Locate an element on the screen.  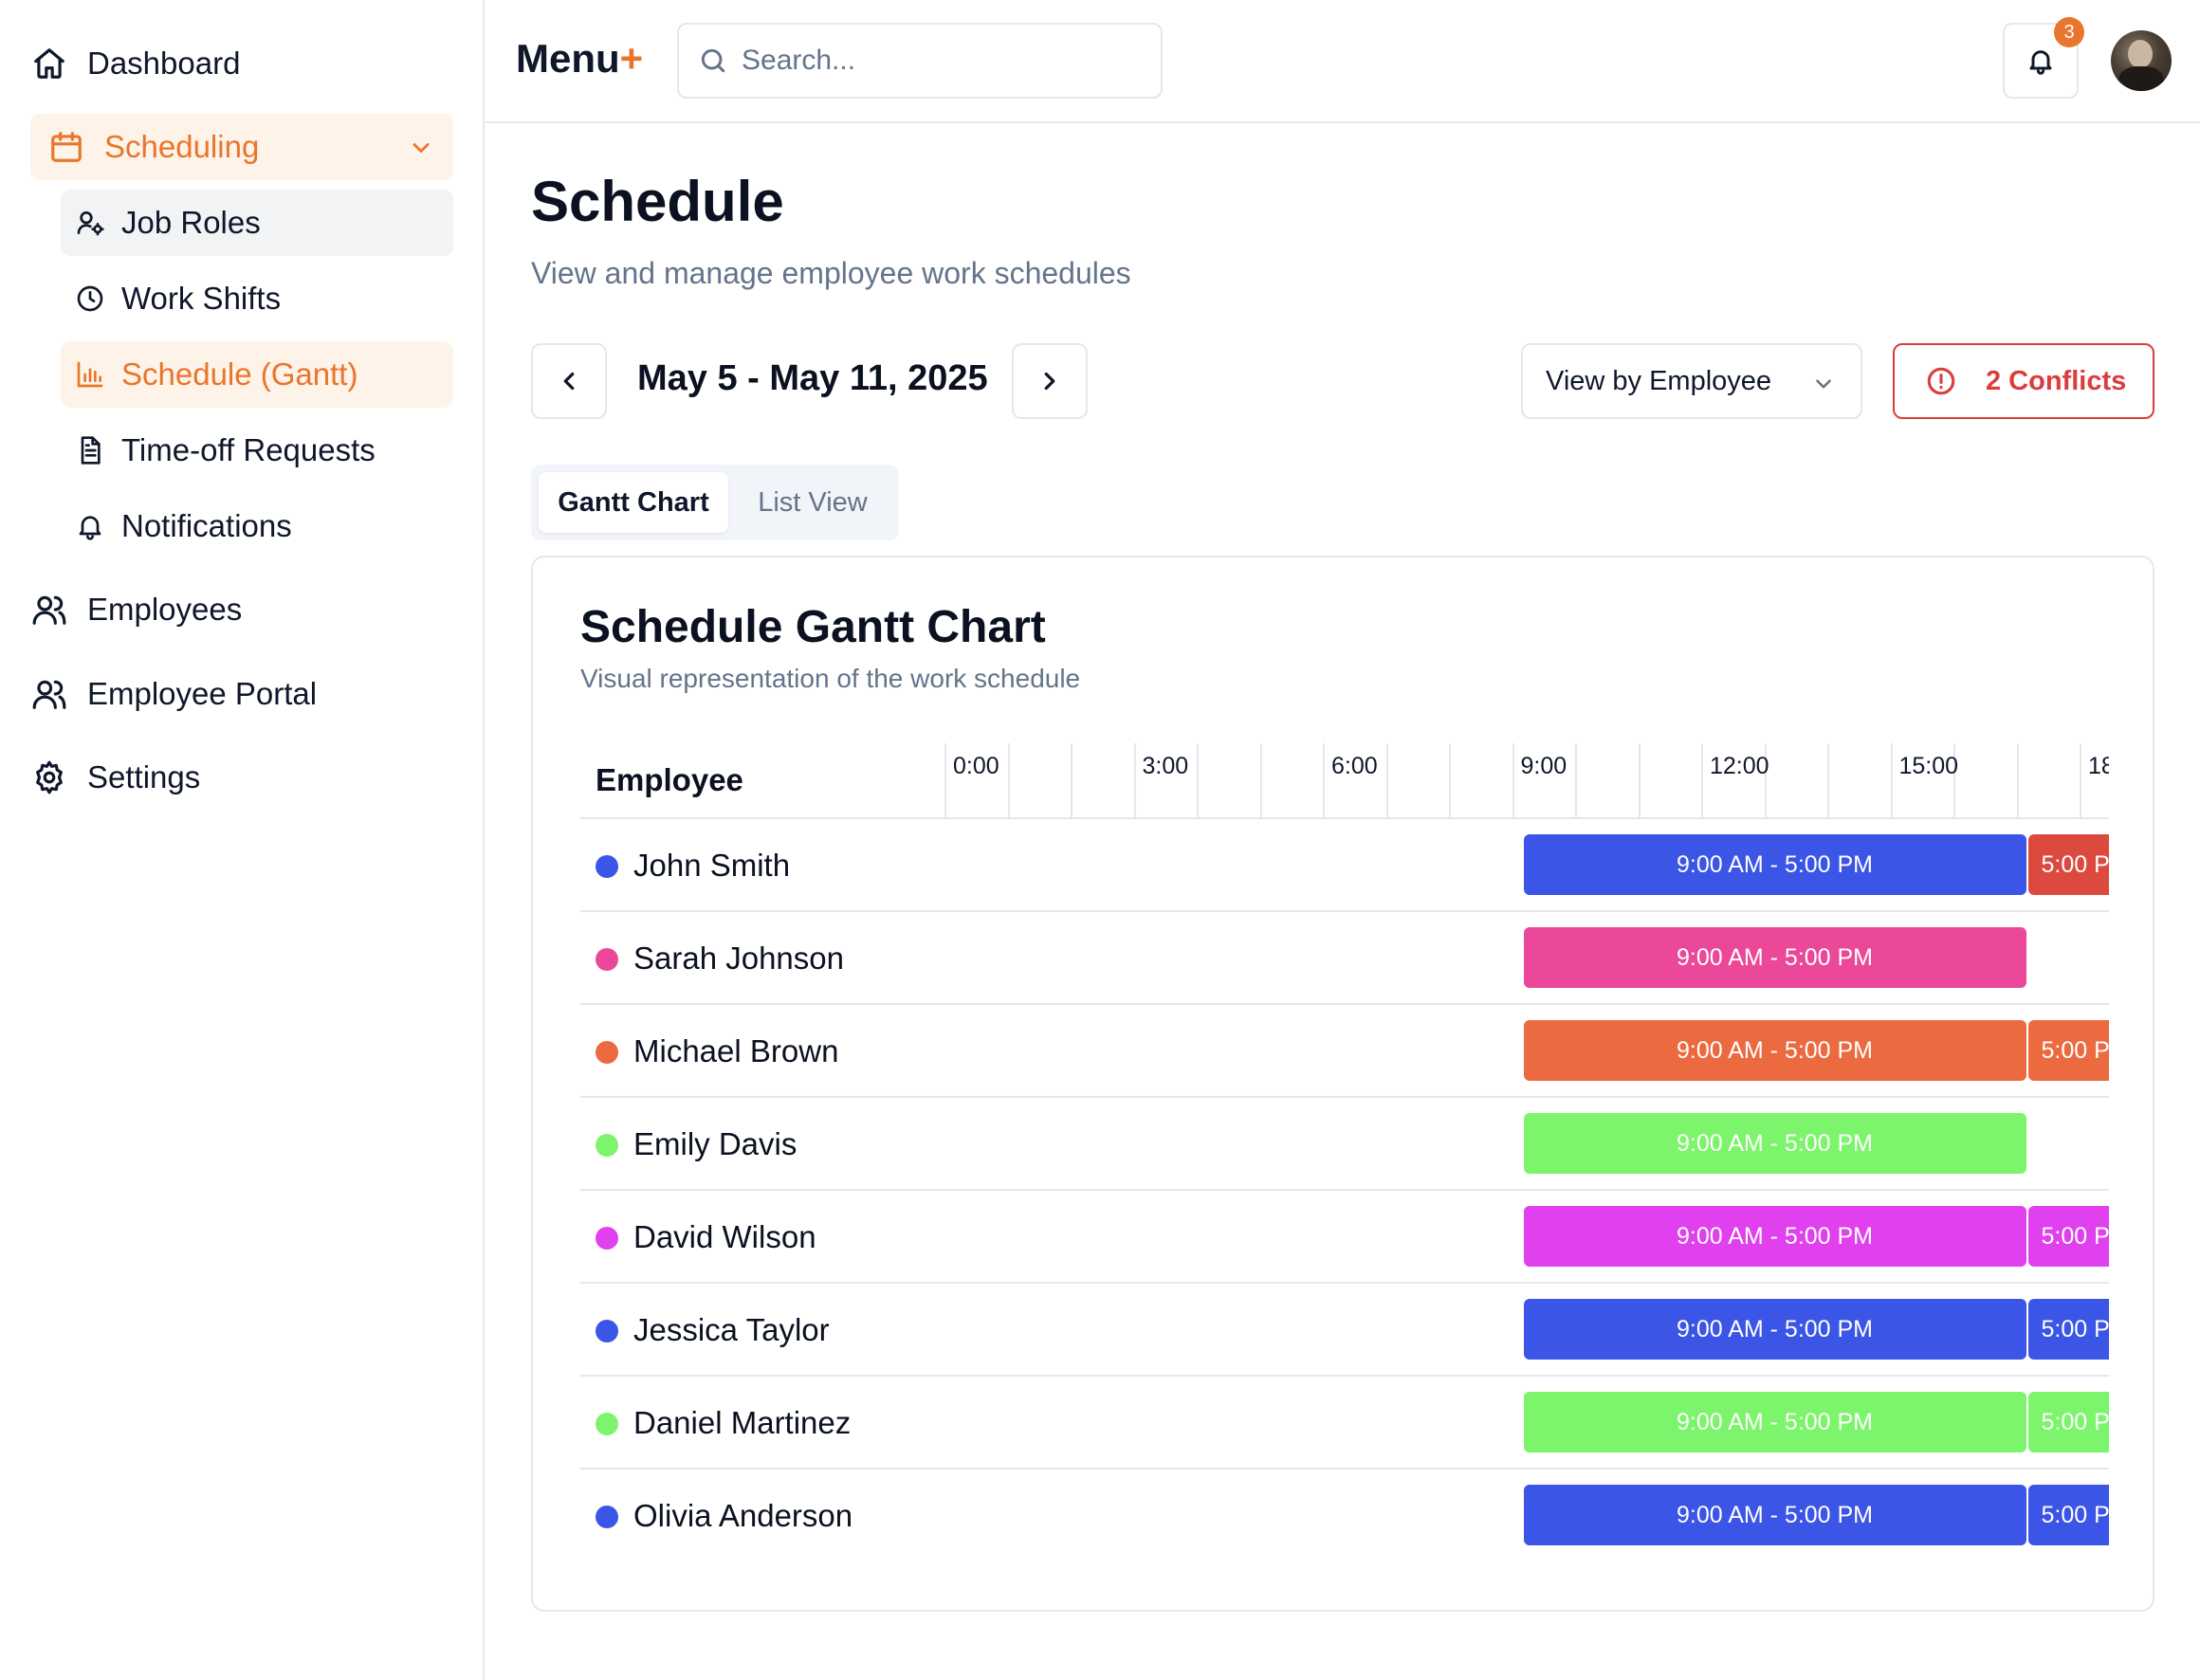
calendar-icon is located at coordinates (66, 147).